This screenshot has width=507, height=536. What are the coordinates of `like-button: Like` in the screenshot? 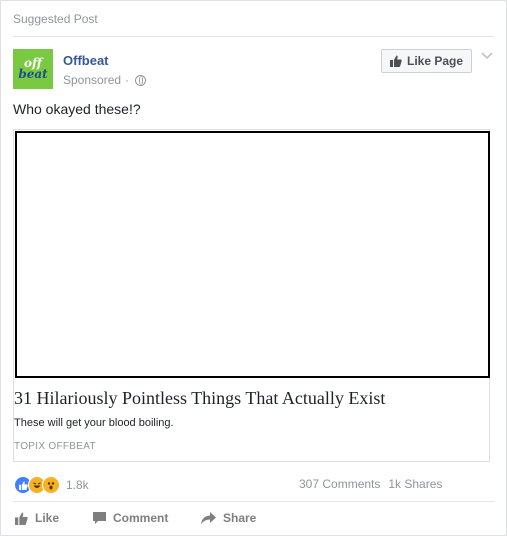 It's located at (37, 518).